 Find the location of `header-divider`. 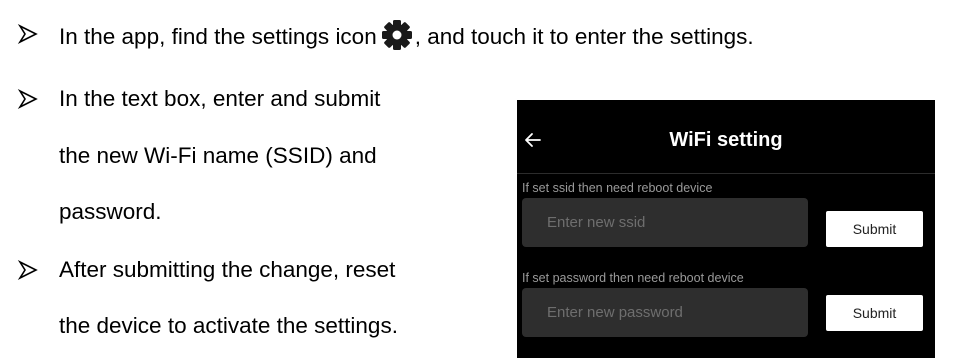

header-divider is located at coordinates (726, 173).